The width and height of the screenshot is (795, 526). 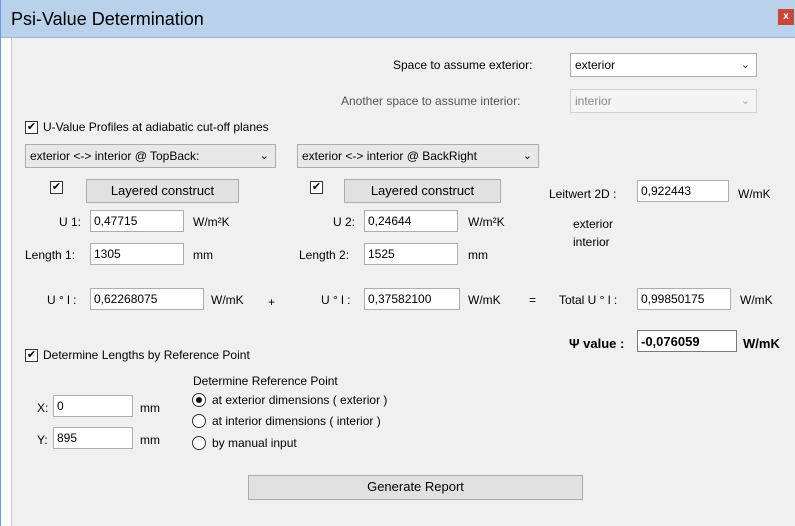 What do you see at coordinates (336, 300) in the screenshot?
I see `ul2-label: U ° l :` at bounding box center [336, 300].